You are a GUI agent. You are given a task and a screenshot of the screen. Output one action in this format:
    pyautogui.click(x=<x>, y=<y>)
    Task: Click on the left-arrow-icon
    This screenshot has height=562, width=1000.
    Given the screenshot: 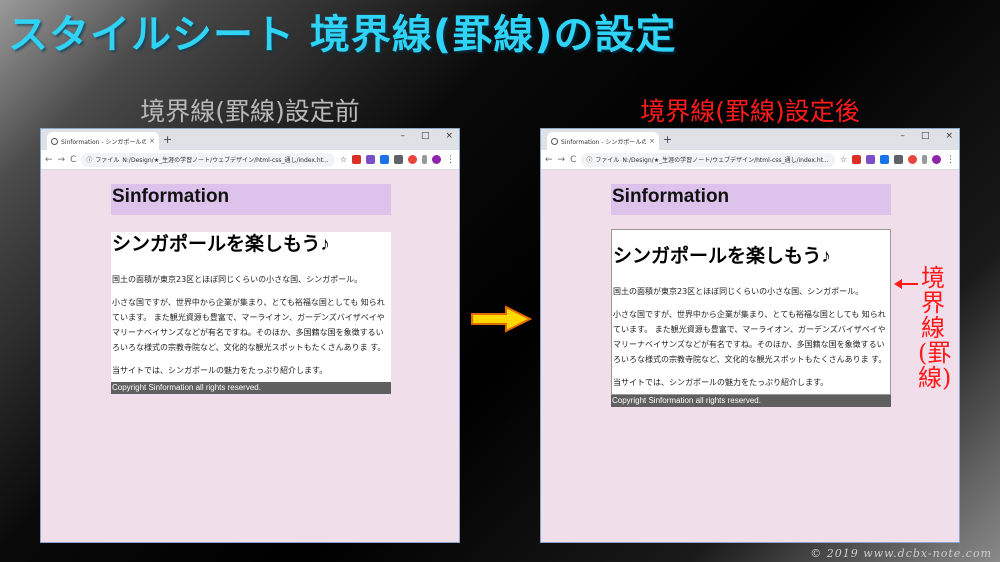 What is the action you would take?
    pyautogui.click(x=906, y=284)
    